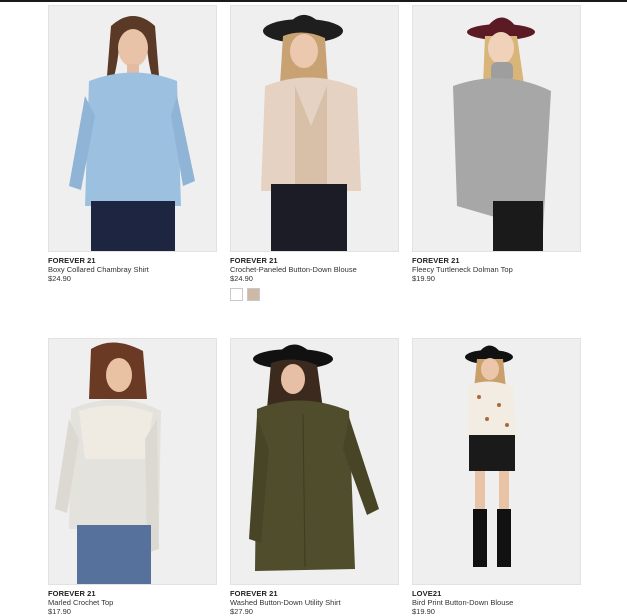  What do you see at coordinates (314, 269) in the screenshot?
I see `product-name-link: Crochet-Paneled Button-Down Blouse` at bounding box center [314, 269].